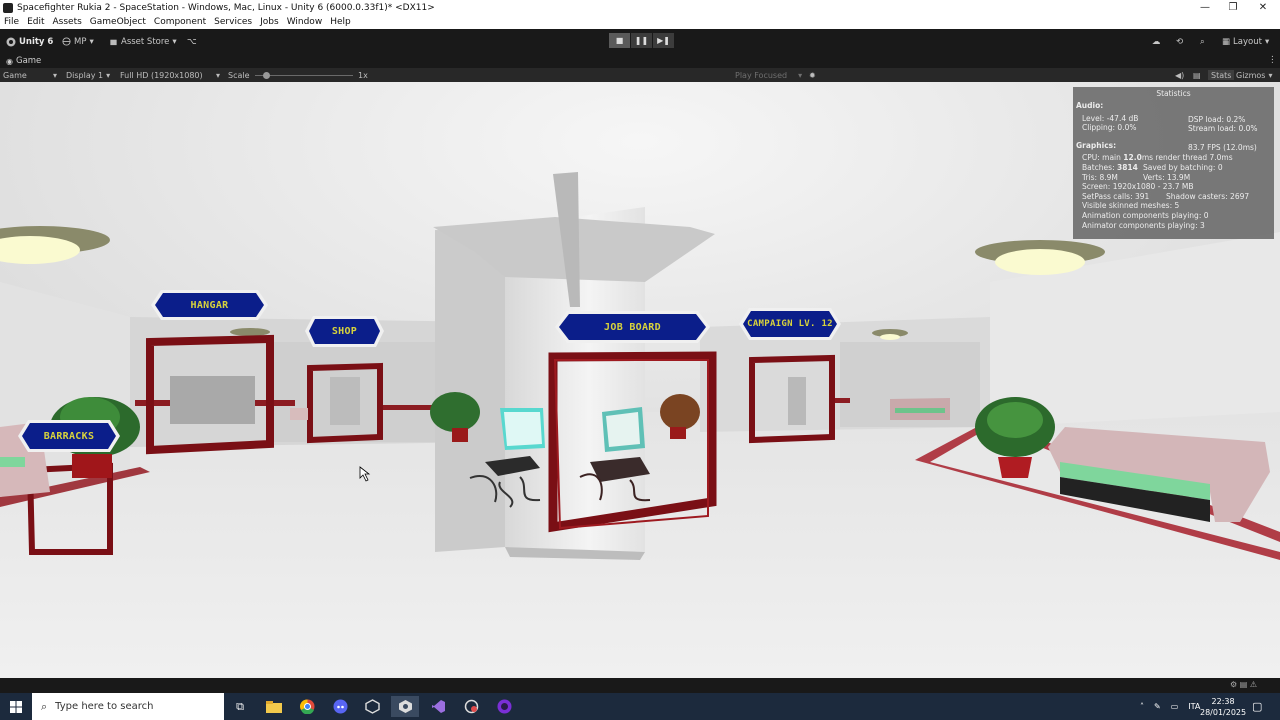  I want to click on gizmos-label: Gizmos, so click(1251, 75).